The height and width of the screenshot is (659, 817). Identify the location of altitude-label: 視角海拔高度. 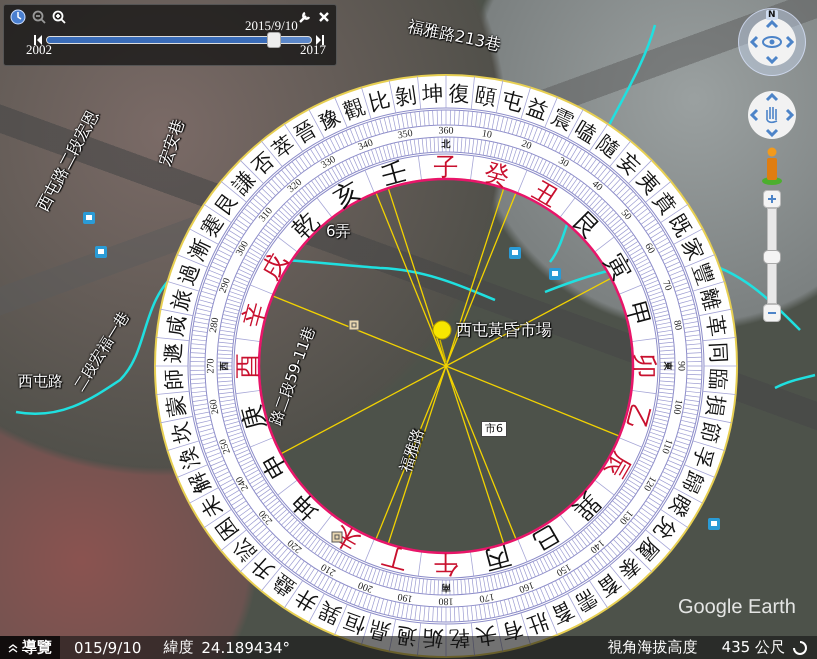
(653, 647).